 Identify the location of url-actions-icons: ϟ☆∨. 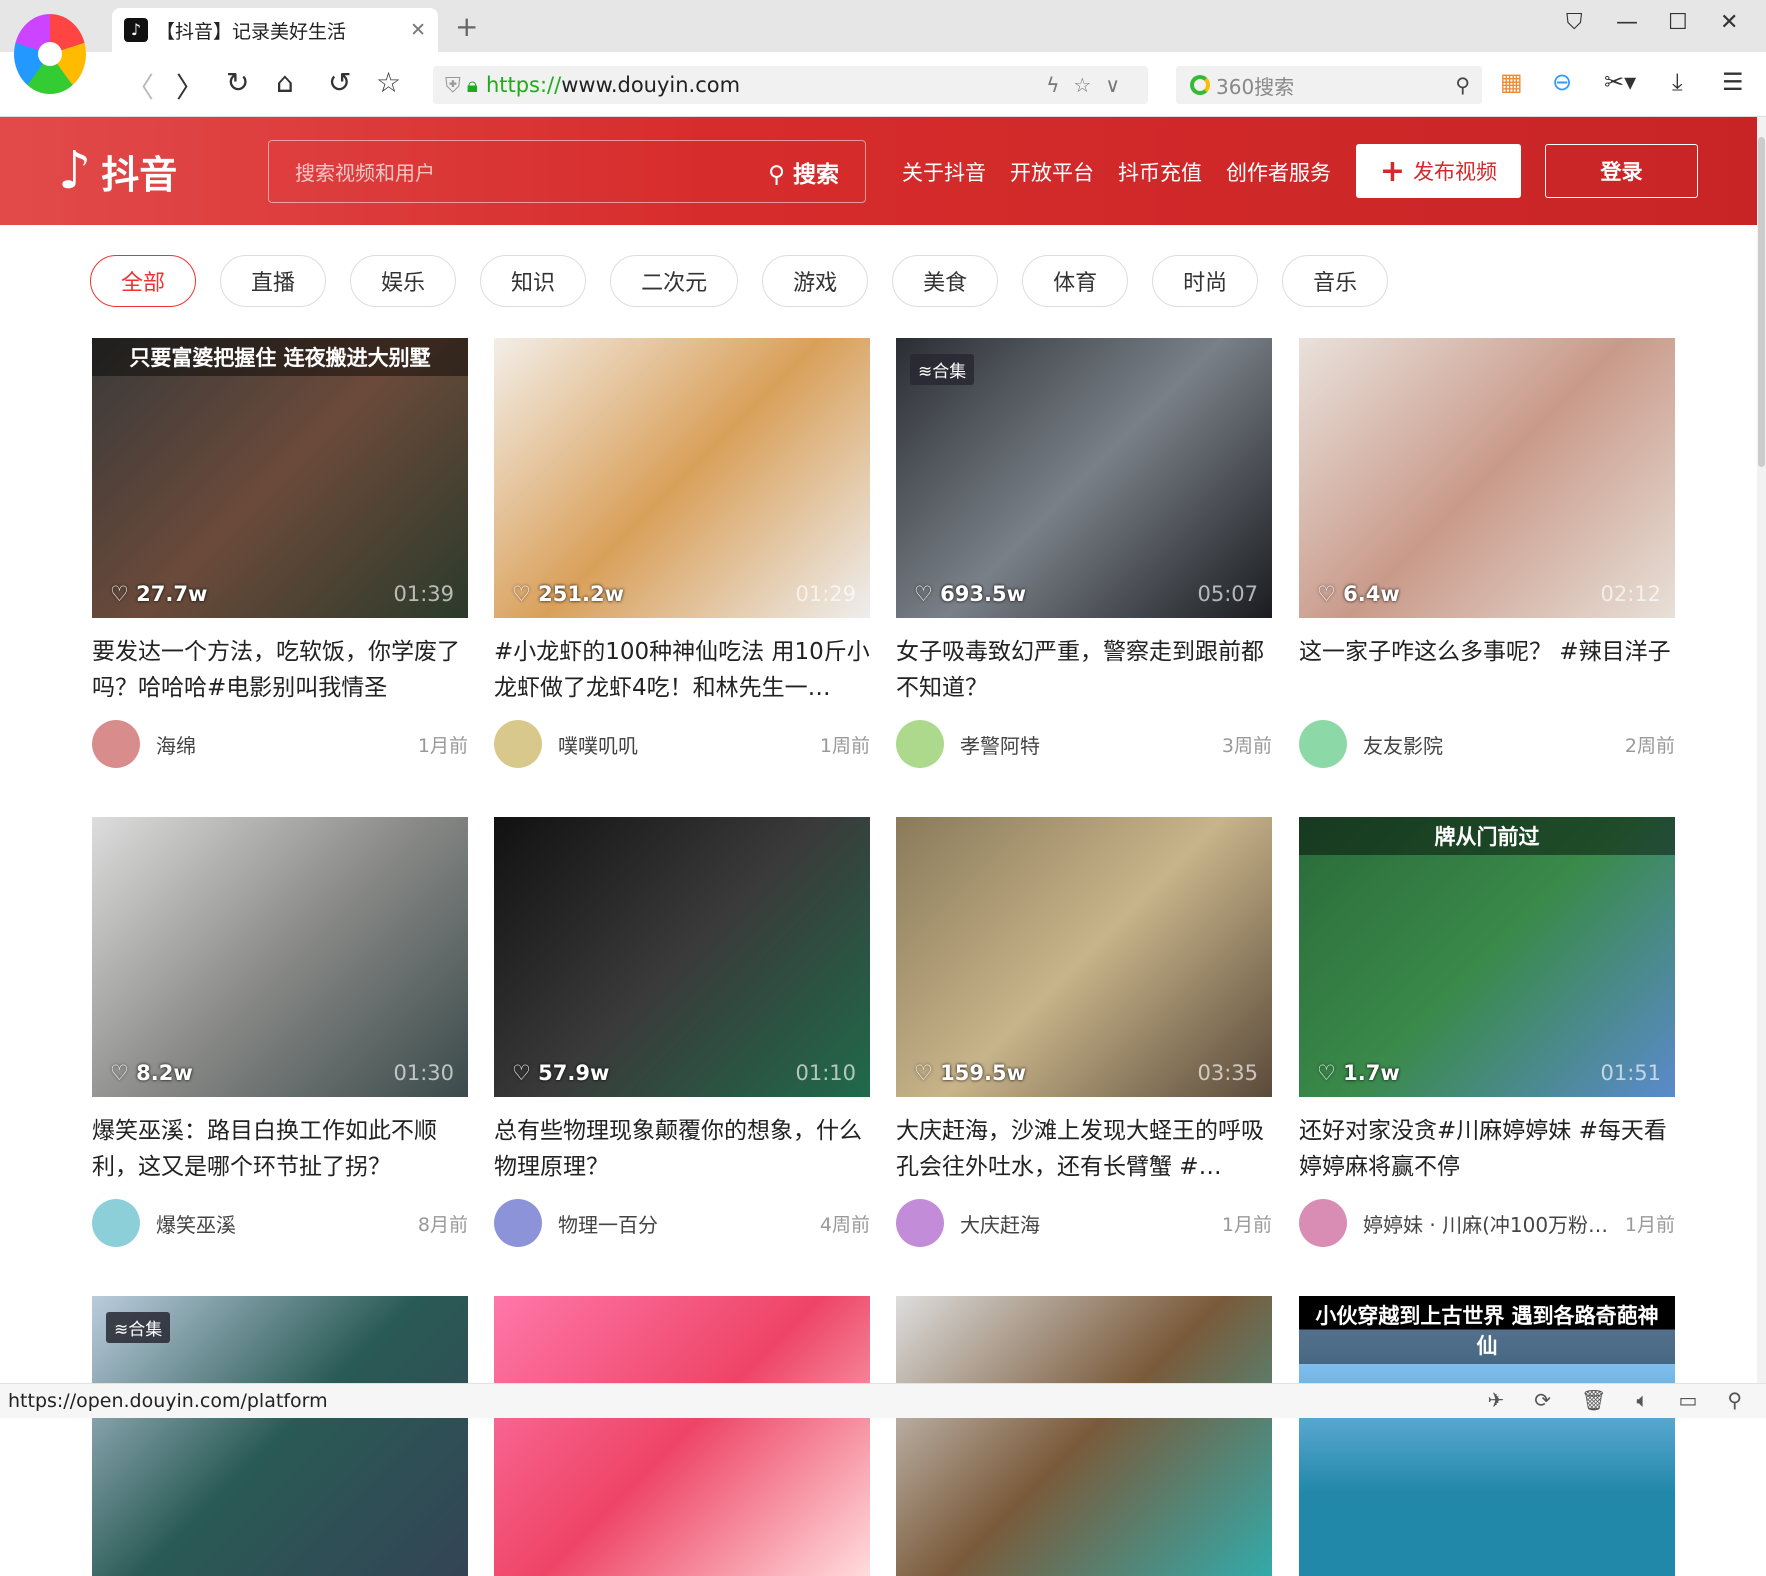
(1090, 85).